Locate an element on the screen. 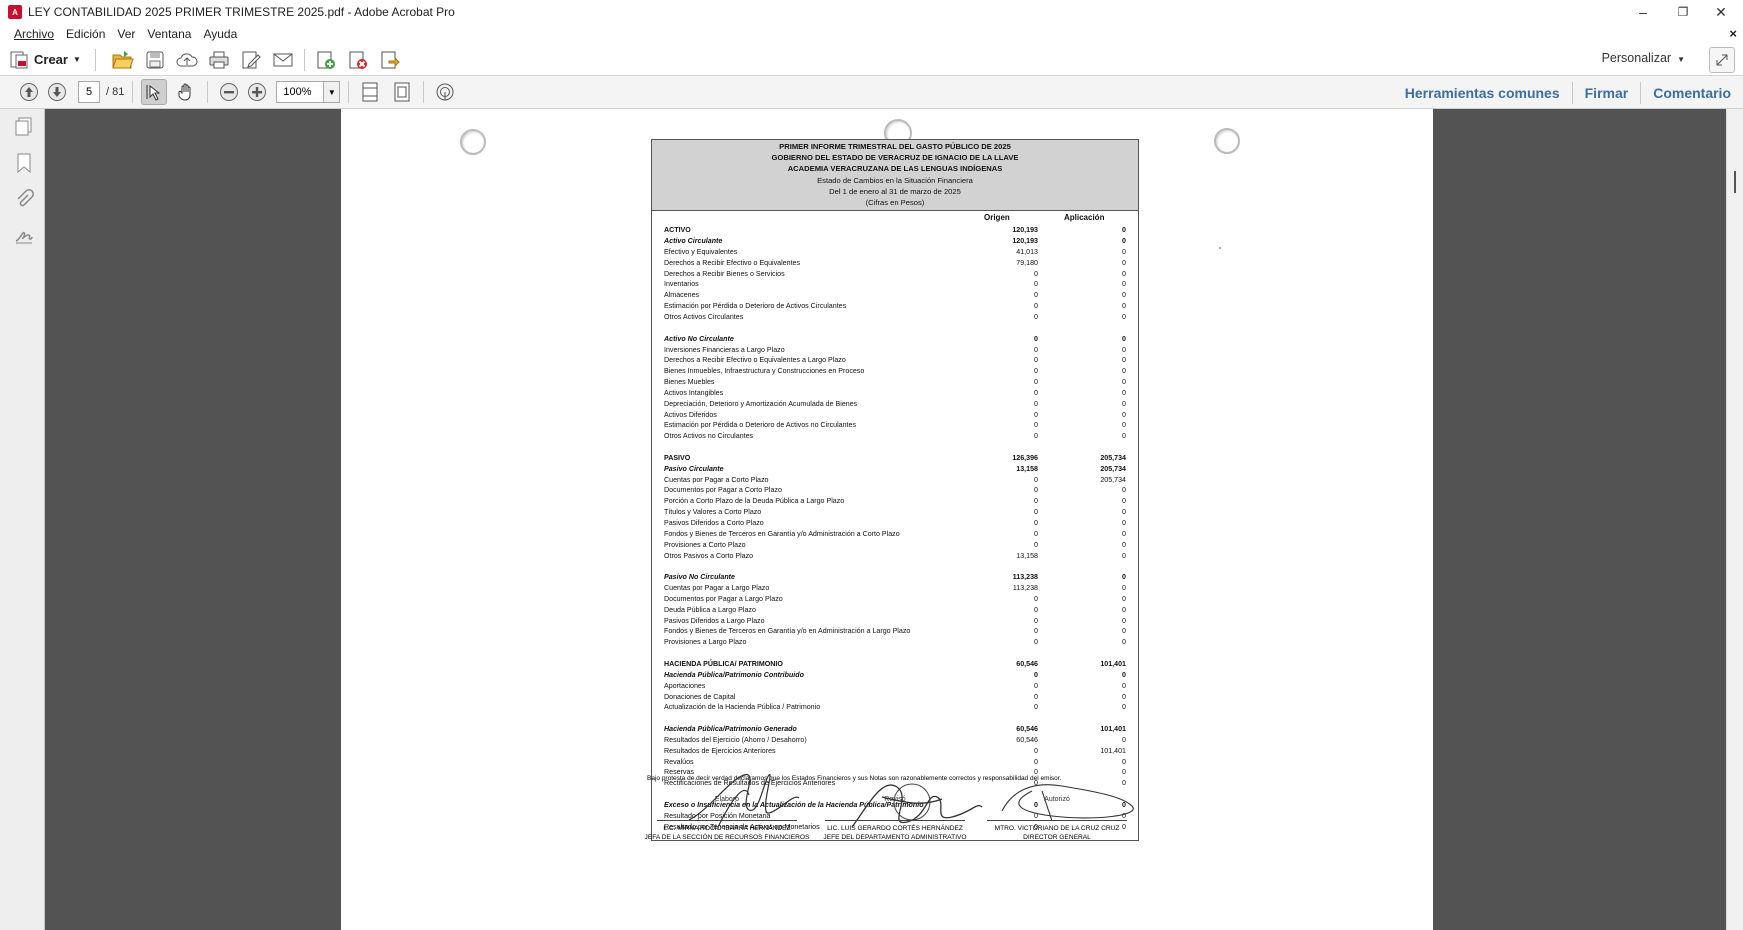 The width and height of the screenshot is (1743, 930). table-row: Pasivo Circulante 13,158 205,734 is located at coordinates (895, 469).